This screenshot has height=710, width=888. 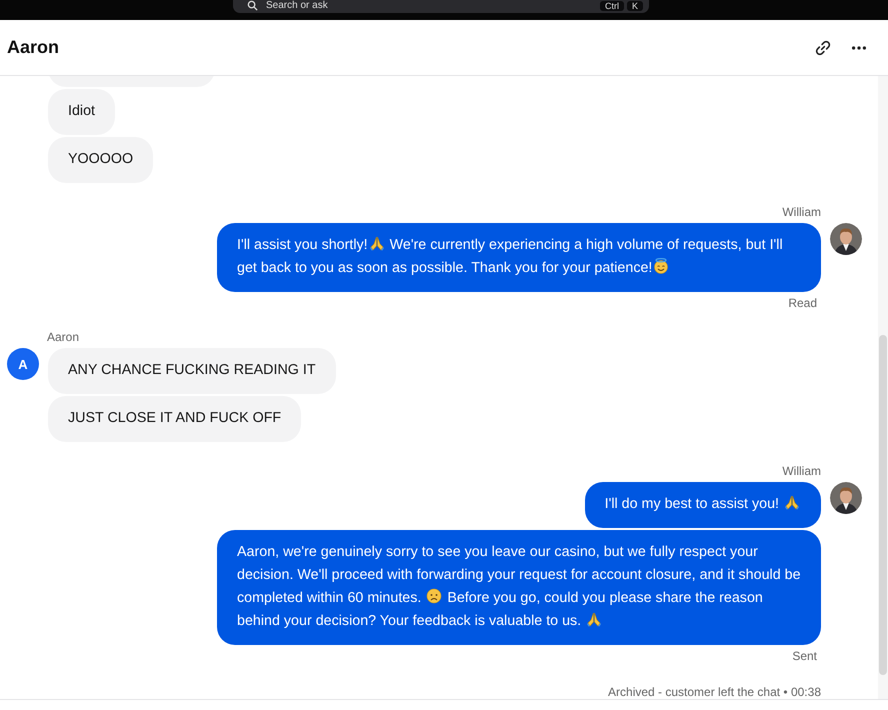 What do you see at coordinates (101, 159) in the screenshot?
I see `message-text: YOOOOO` at bounding box center [101, 159].